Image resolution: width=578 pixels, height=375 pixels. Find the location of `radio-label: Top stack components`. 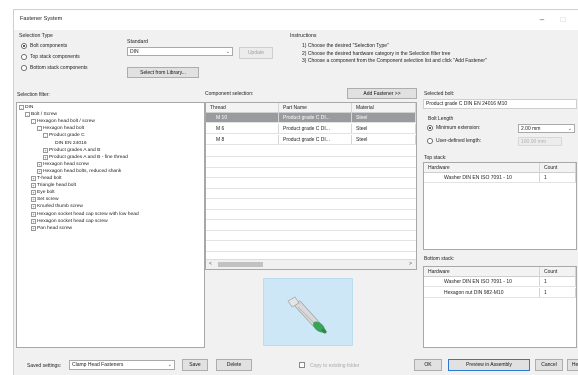

radio-label: Top stack components is located at coordinates (55, 57).